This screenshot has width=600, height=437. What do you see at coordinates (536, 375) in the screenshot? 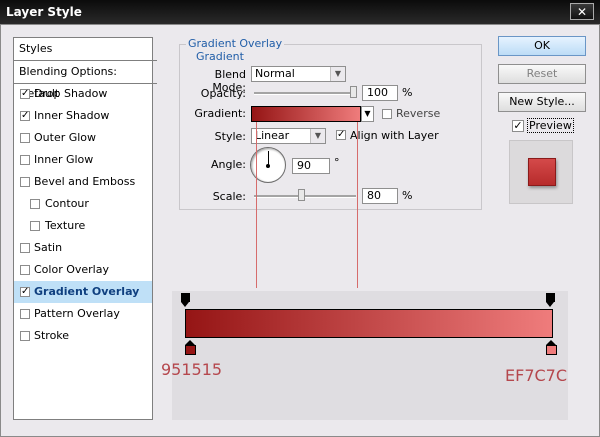
I see `end-color-hex: EF7C7C` at bounding box center [536, 375].